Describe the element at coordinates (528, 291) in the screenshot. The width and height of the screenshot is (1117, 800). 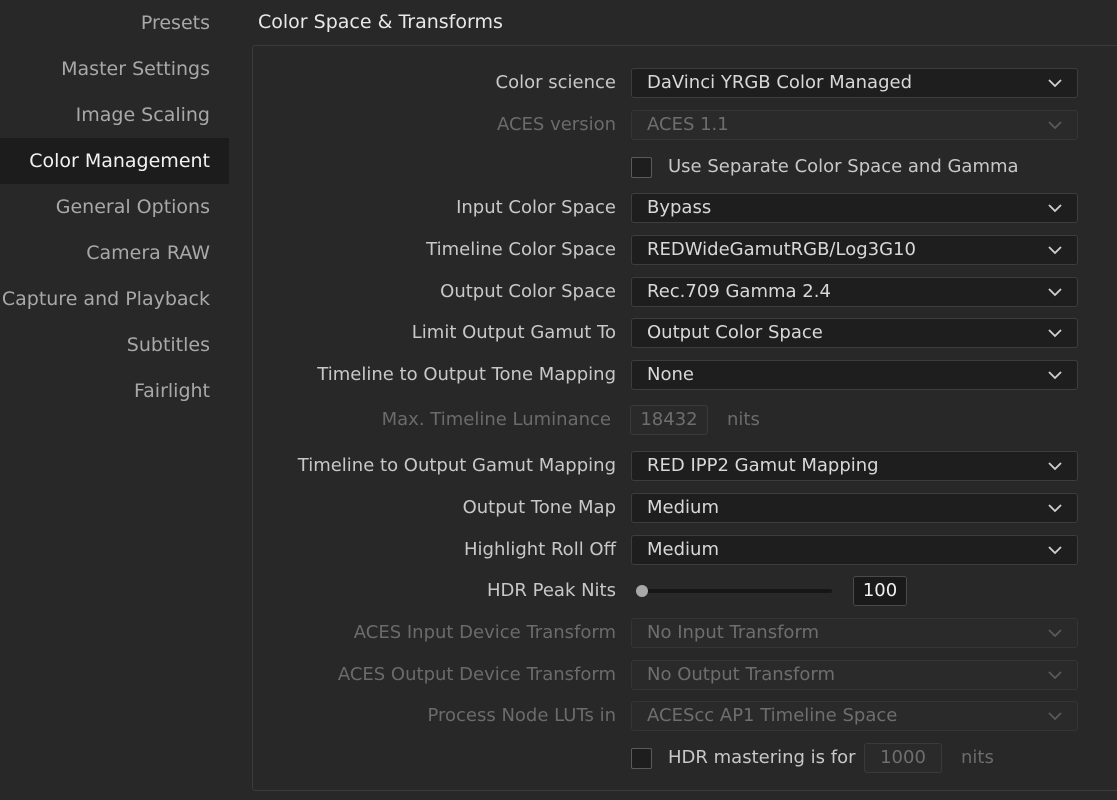
I see `output-color-space-label: Output Color Space` at that location.